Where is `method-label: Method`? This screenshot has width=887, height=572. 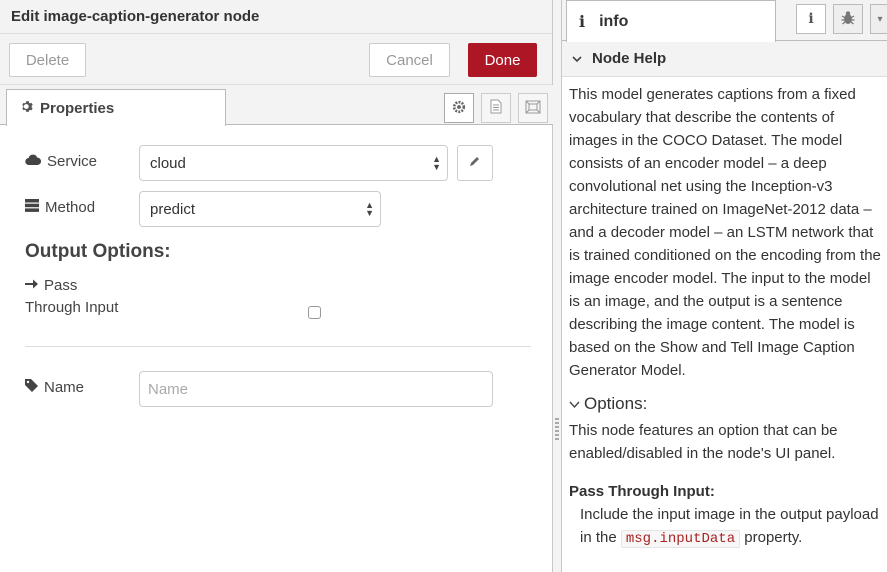
method-label: Method is located at coordinates (60, 207).